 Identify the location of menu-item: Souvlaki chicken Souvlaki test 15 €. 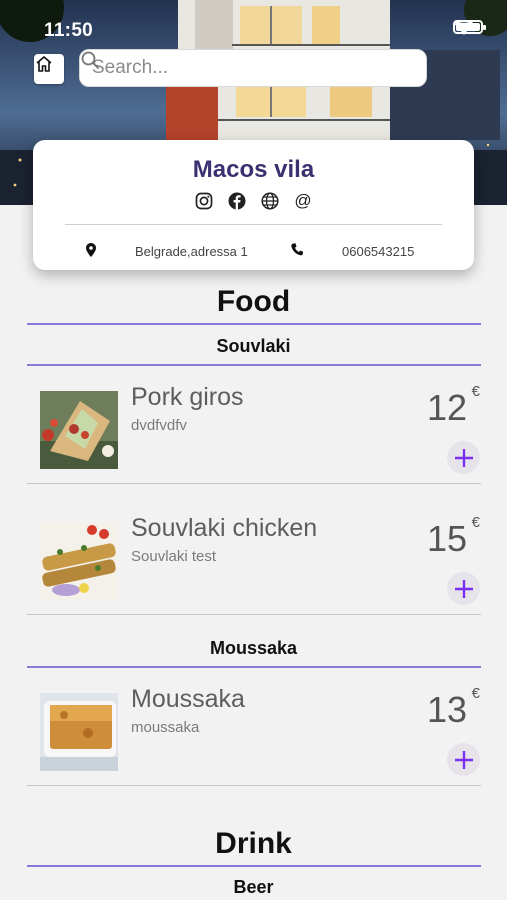
(254, 556).